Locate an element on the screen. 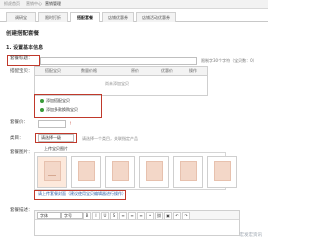 The width and height of the screenshot is (320, 243). bundle-items-table: 搭配宝贝 数量价格 原价 优惠价 操作 尚未添加宝贝 is located at coordinates (121, 81).